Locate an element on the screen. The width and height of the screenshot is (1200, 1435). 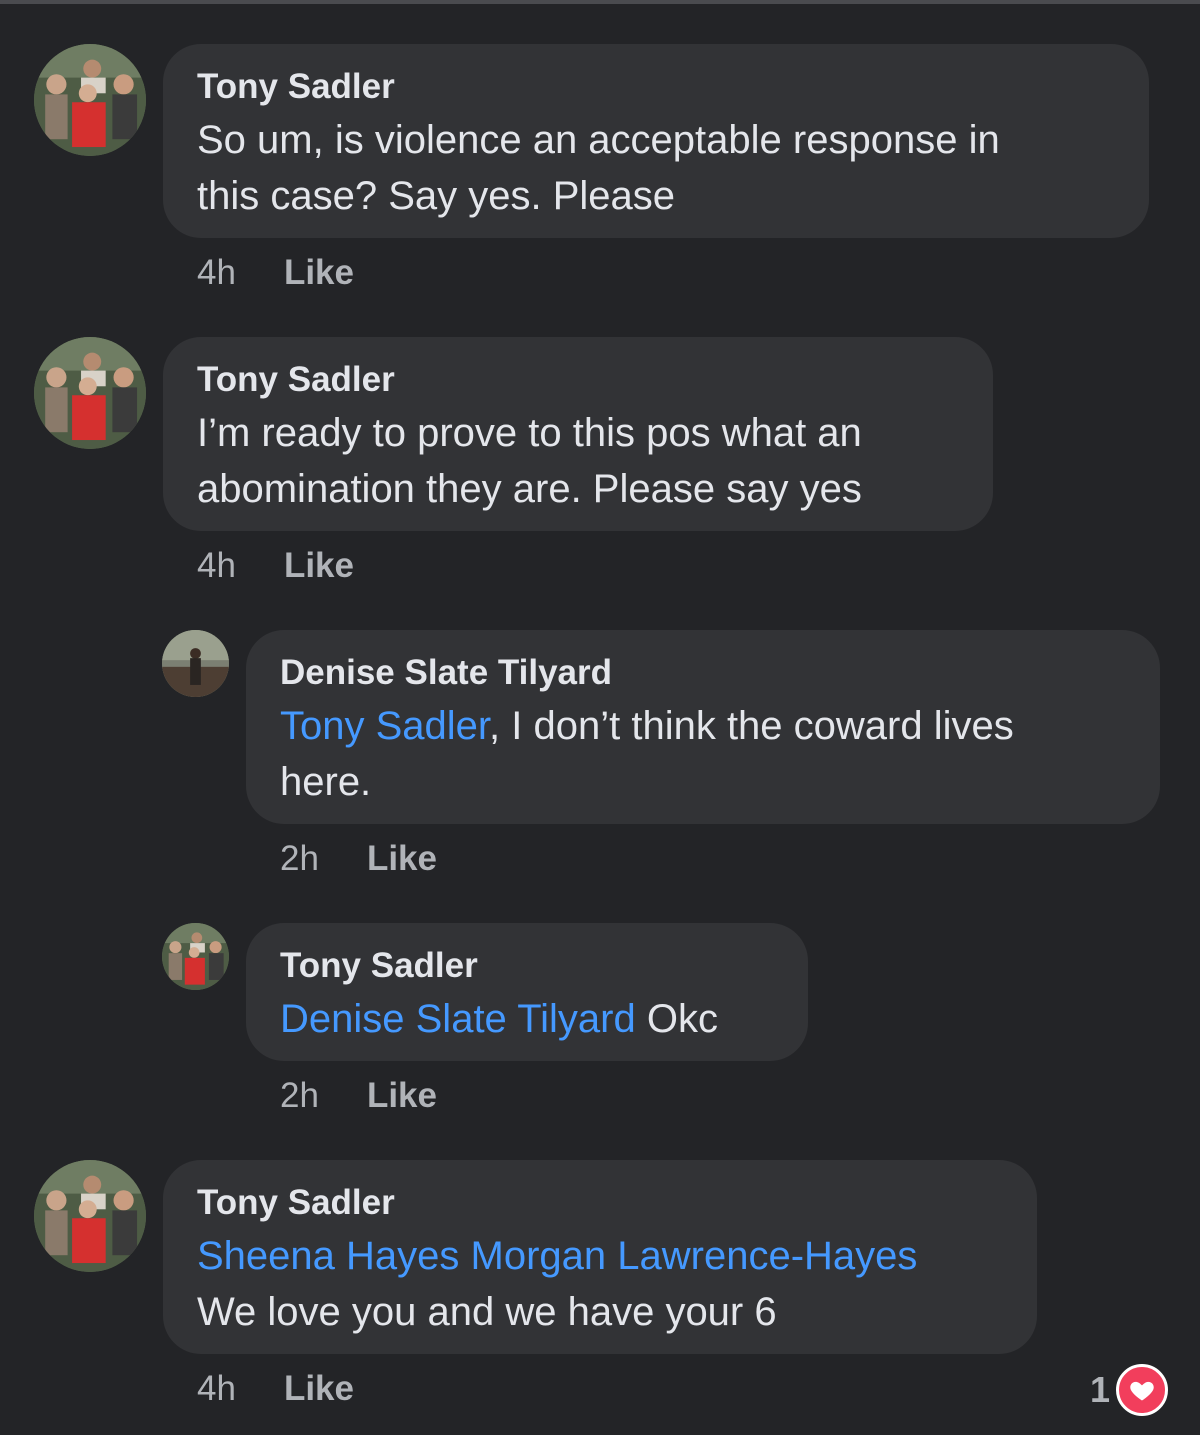
mention-link: Denise Slate Tilyard is located at coordinates (458, 1019).